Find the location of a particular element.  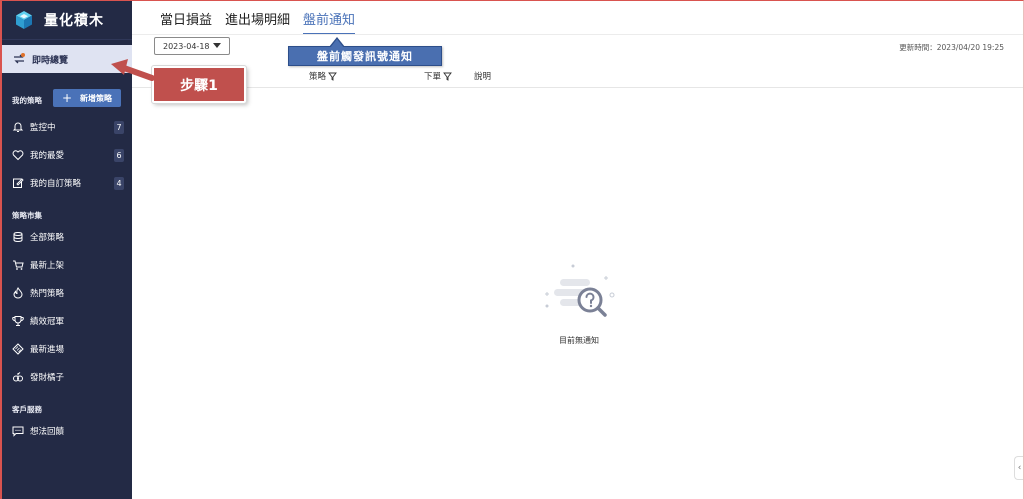

count-badge: 4 is located at coordinates (119, 183).